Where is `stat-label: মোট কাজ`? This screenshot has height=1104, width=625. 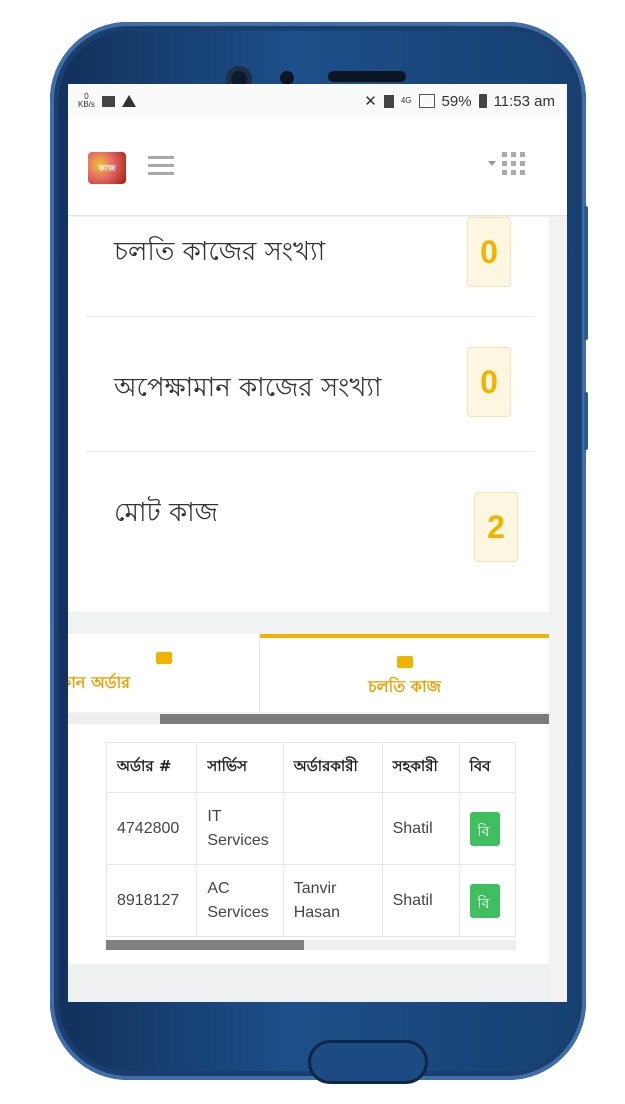 stat-label: মোট কাজ is located at coordinates (166, 513).